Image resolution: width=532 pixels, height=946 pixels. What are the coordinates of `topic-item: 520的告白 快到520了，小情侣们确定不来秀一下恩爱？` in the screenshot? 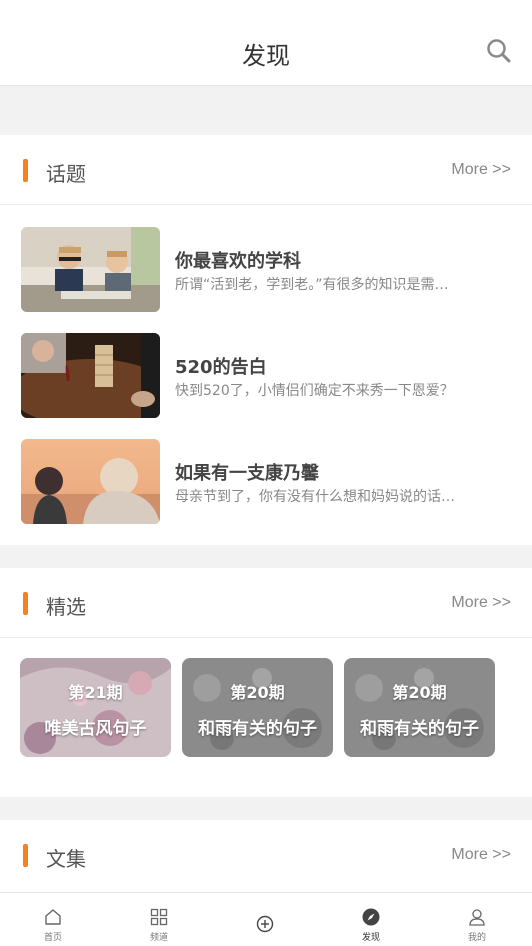 It's located at (266, 376).